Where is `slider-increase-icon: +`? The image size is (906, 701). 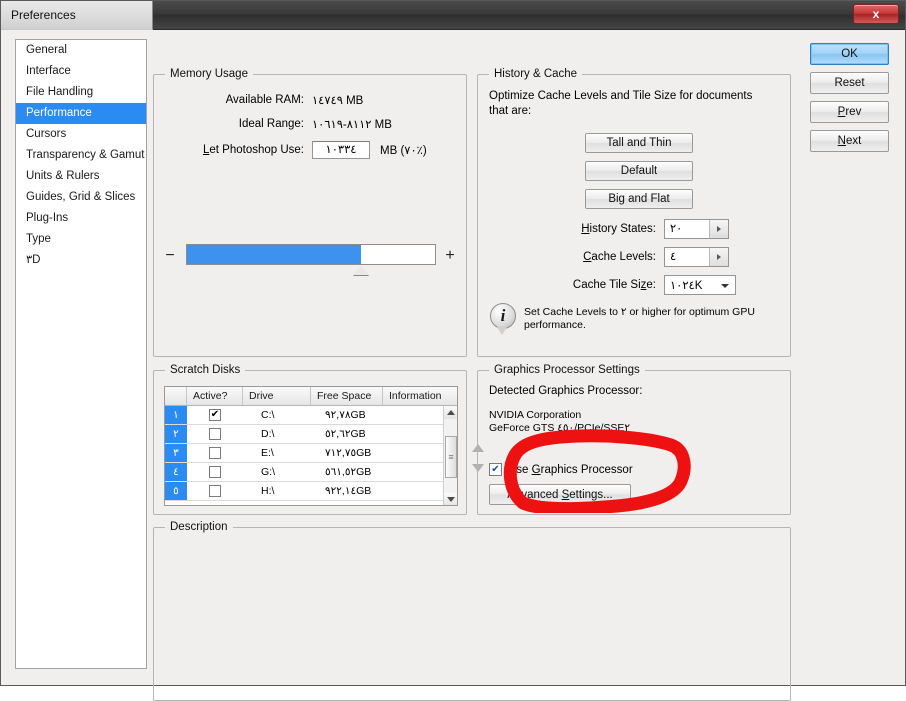 slider-increase-icon: + is located at coordinates (450, 256).